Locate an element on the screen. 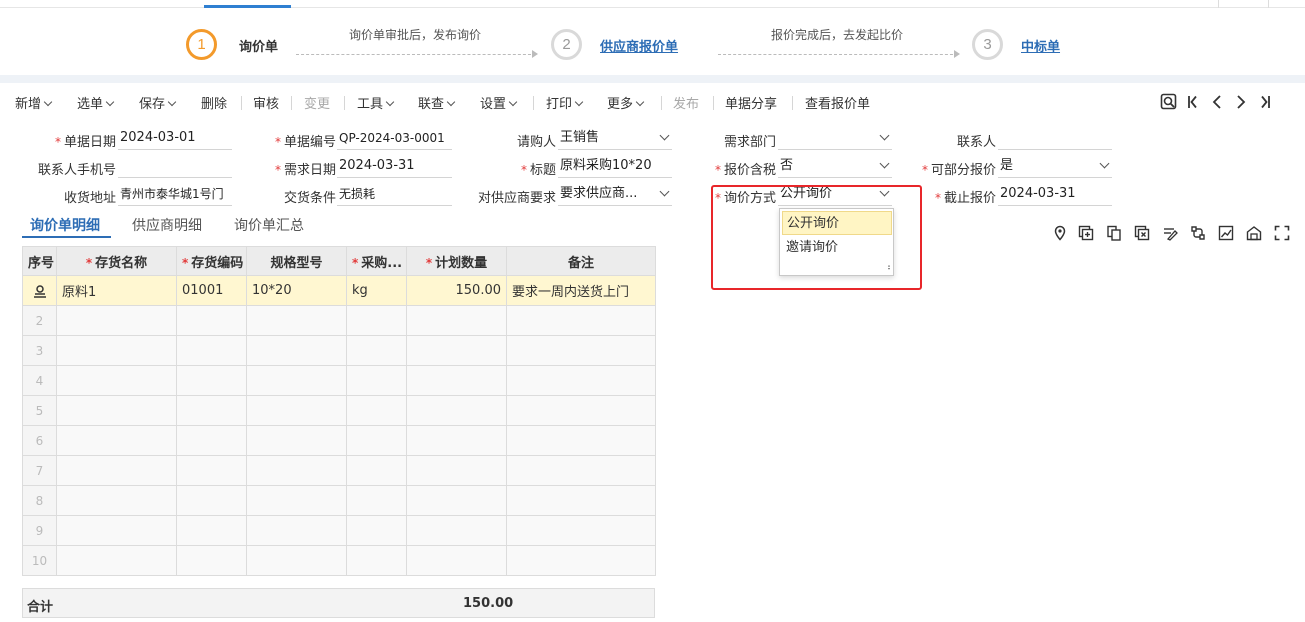 The width and height of the screenshot is (1305, 622). table-row: 8 is located at coordinates (339, 500).